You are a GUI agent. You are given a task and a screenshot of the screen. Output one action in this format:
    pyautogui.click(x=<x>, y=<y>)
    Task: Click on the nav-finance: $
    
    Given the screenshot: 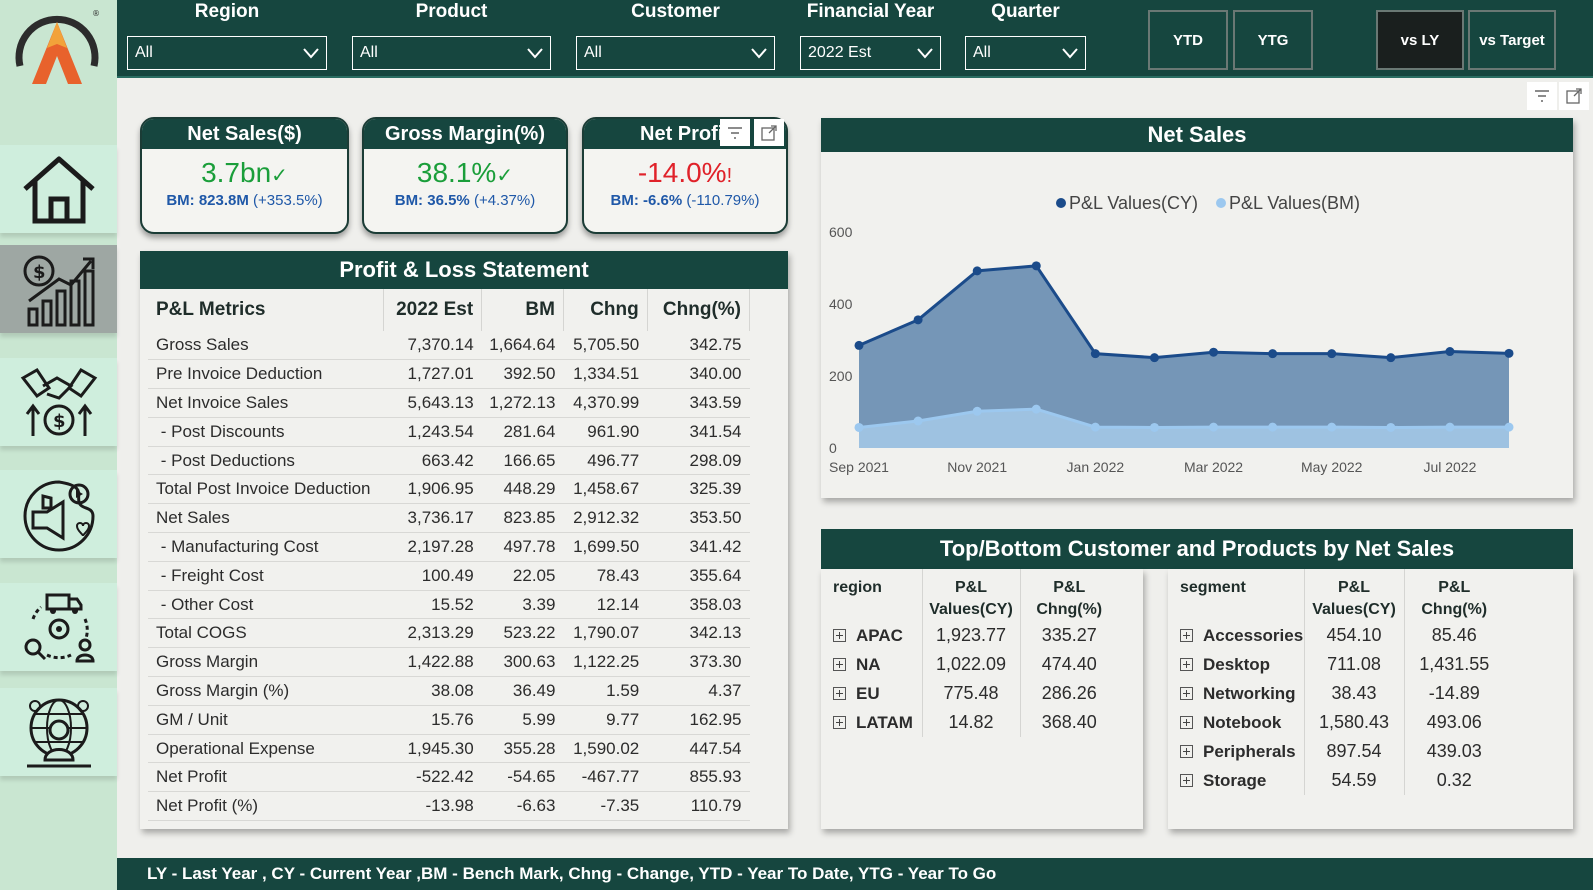 What is the action you would take?
    pyautogui.click(x=58, y=289)
    